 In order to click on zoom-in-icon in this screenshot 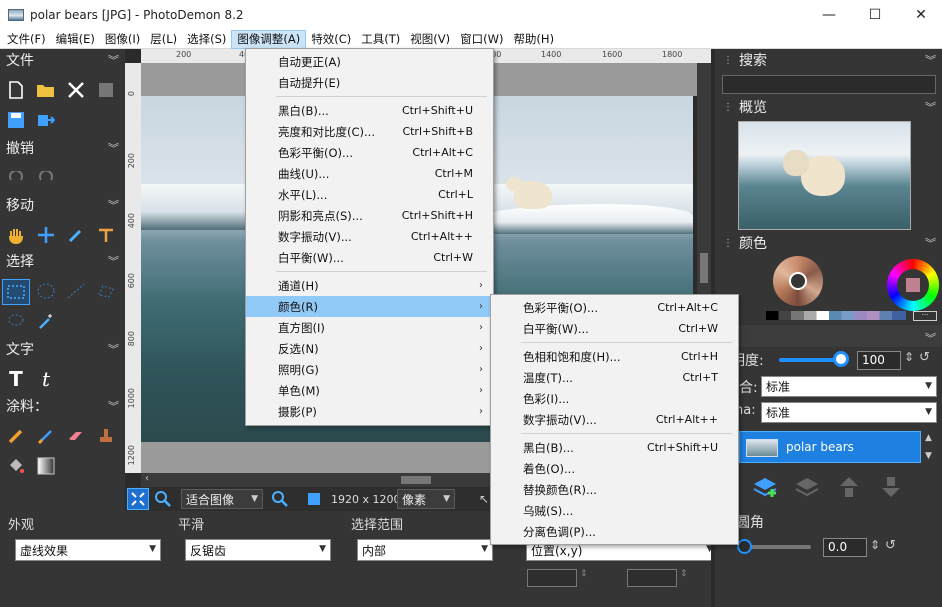, I will do `click(280, 499)`.